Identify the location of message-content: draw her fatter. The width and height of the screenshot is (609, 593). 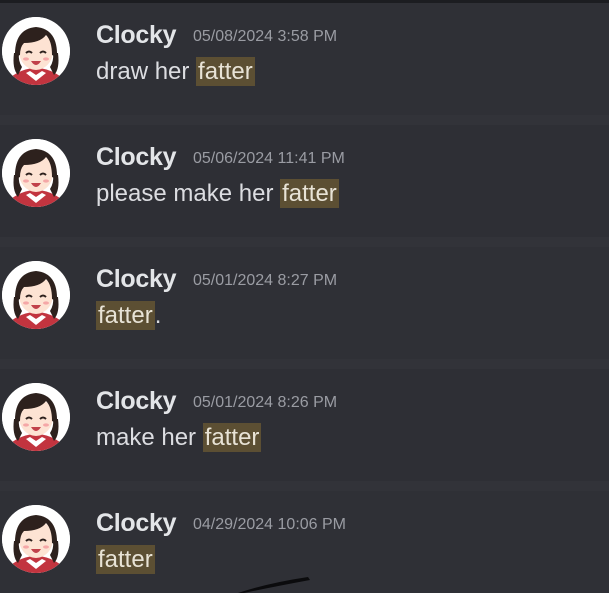
(175, 71).